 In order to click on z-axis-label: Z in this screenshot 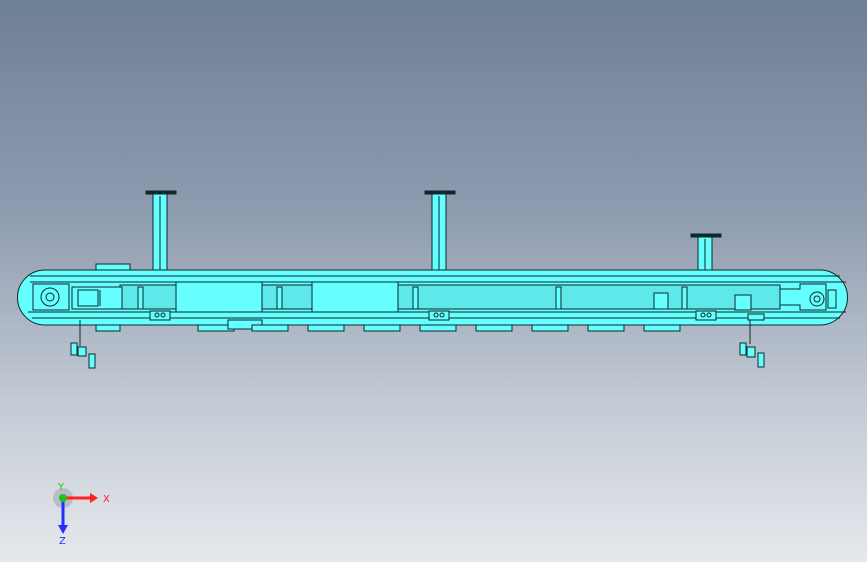, I will do `click(62, 541)`.